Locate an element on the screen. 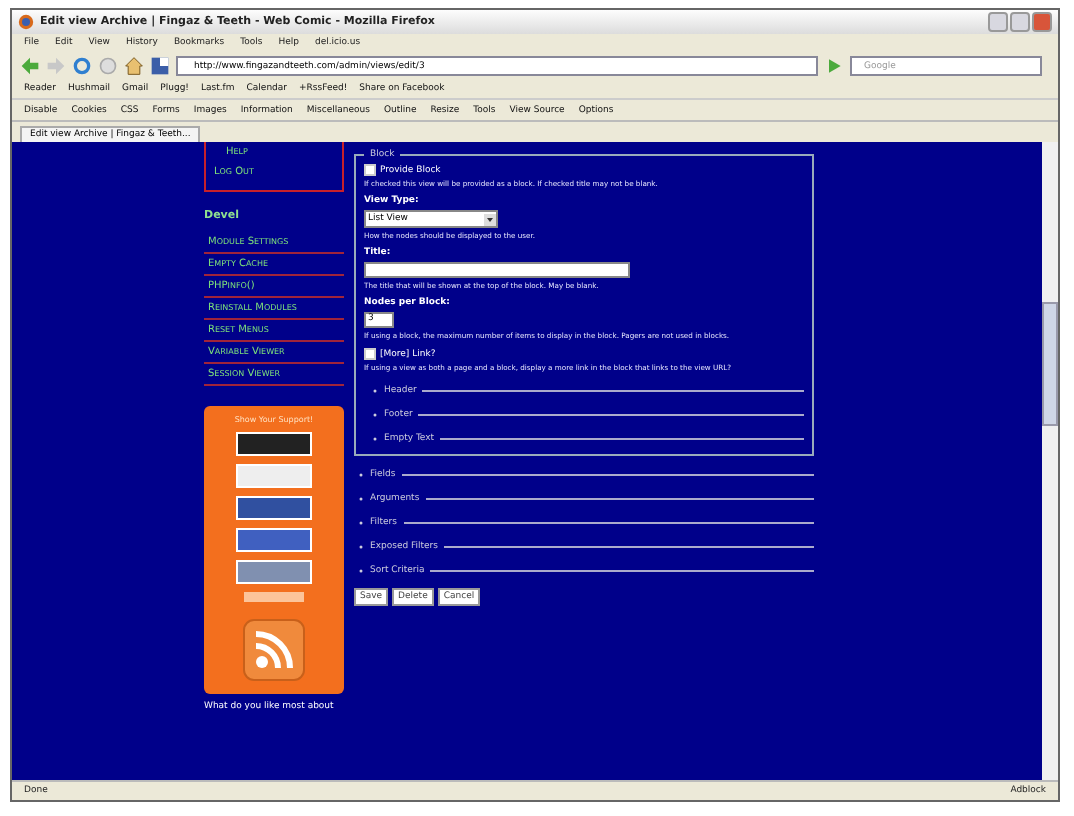 This screenshot has height=816, width=1074. maximize-button is located at coordinates (1020, 22).